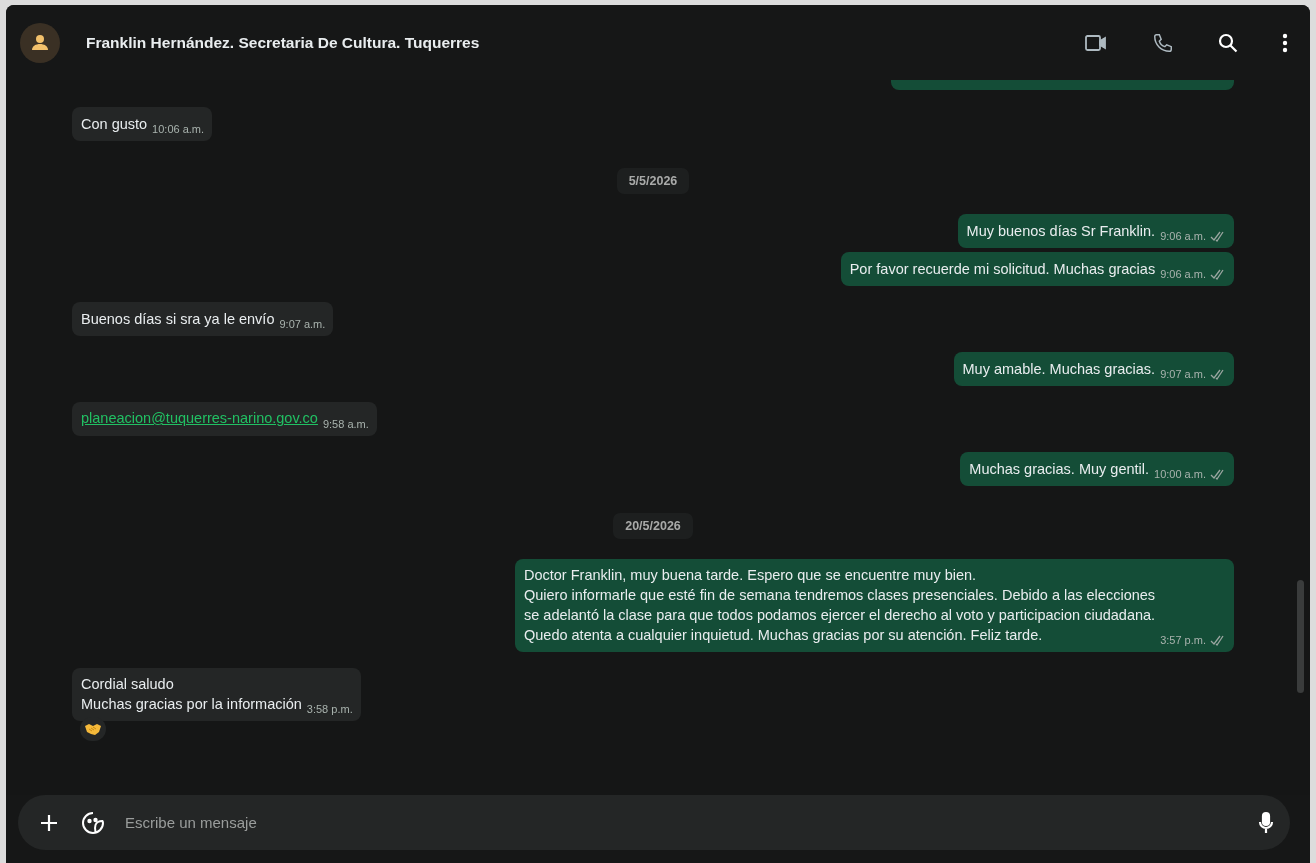  What do you see at coordinates (93, 822) in the screenshot?
I see `sticker-icon` at bounding box center [93, 822].